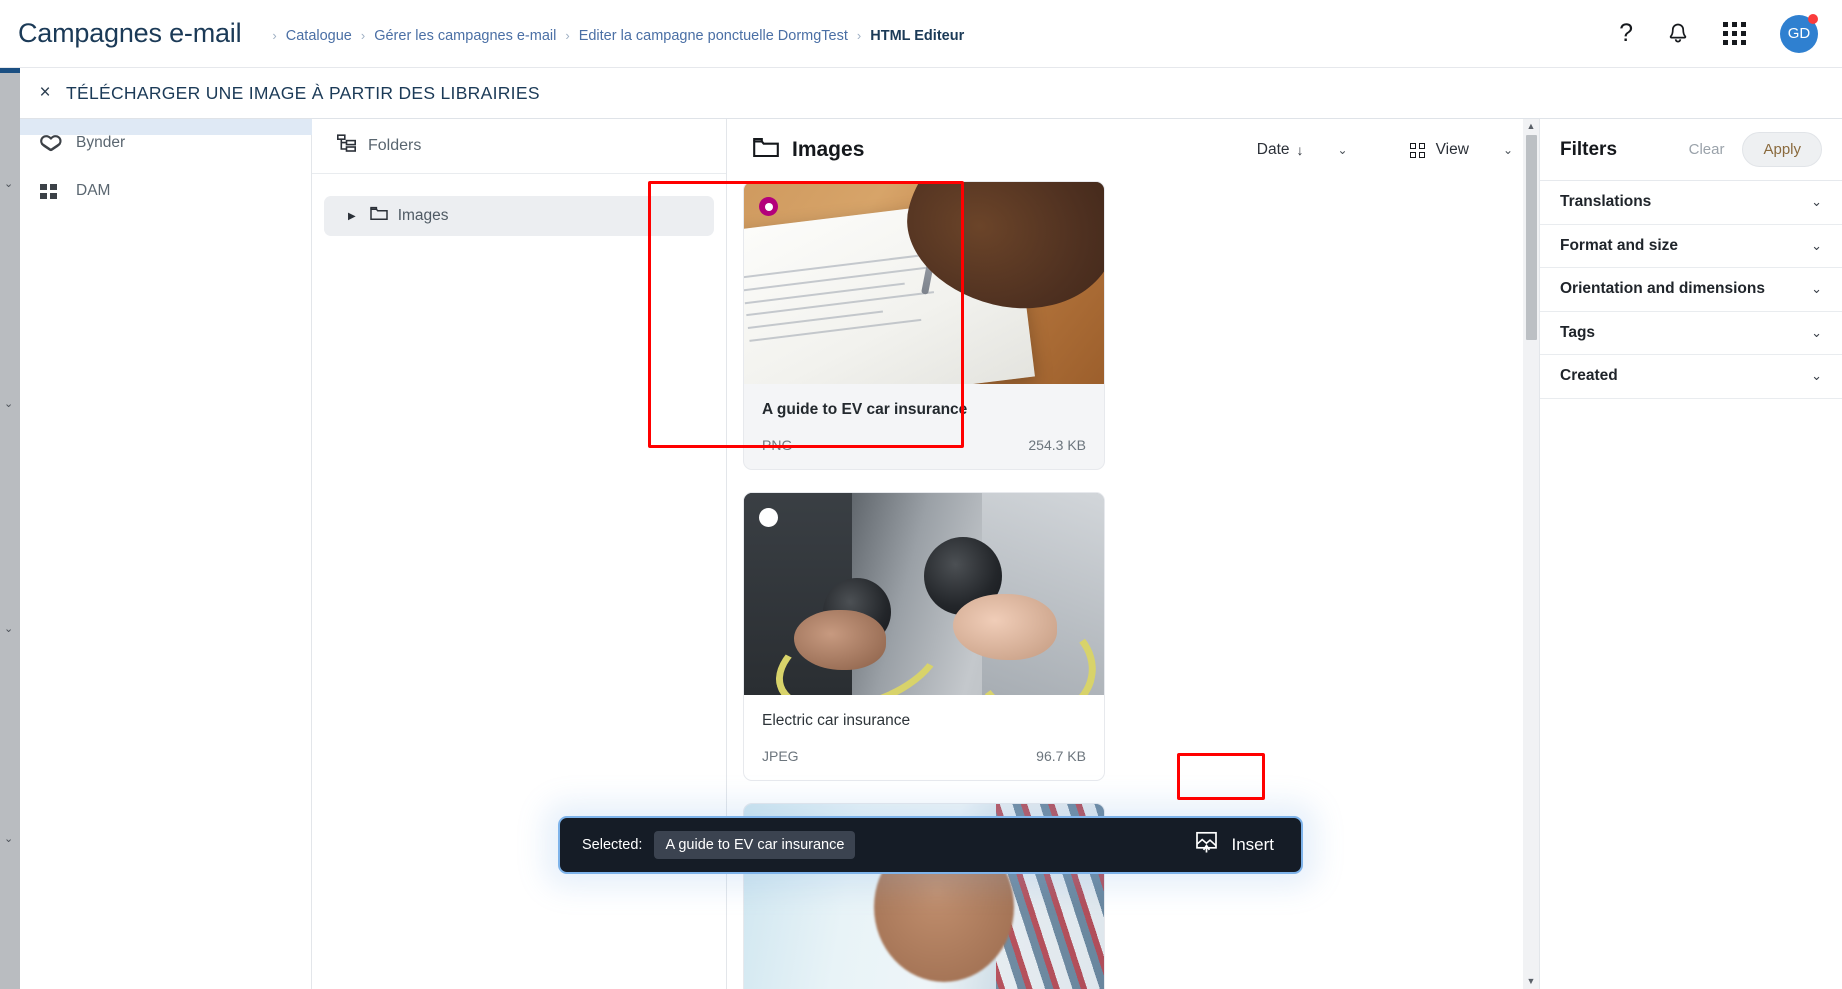 The image size is (1842, 989). I want to click on view-mode-button: View, so click(1439, 150).